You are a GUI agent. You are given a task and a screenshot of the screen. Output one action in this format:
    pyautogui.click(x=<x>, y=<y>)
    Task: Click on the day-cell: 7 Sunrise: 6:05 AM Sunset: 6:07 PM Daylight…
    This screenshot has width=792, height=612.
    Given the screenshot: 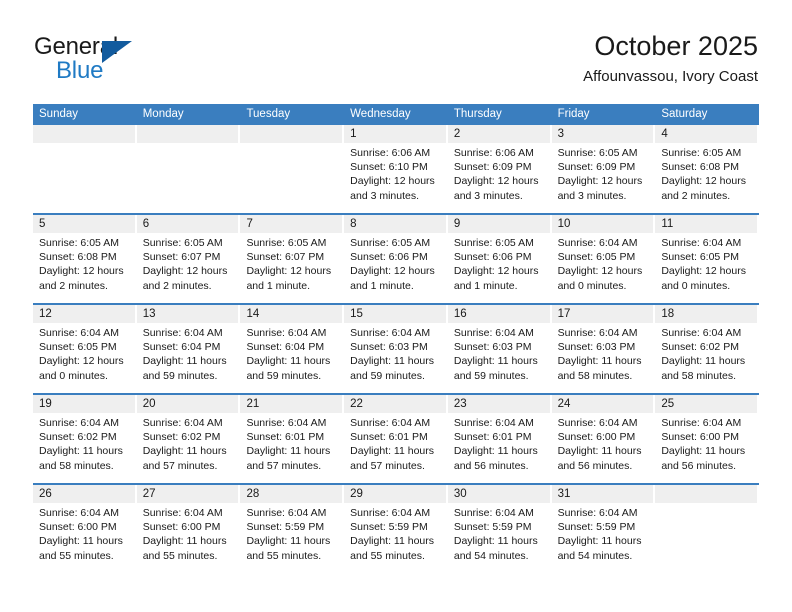 What is the action you would take?
    pyautogui.click(x=292, y=259)
    